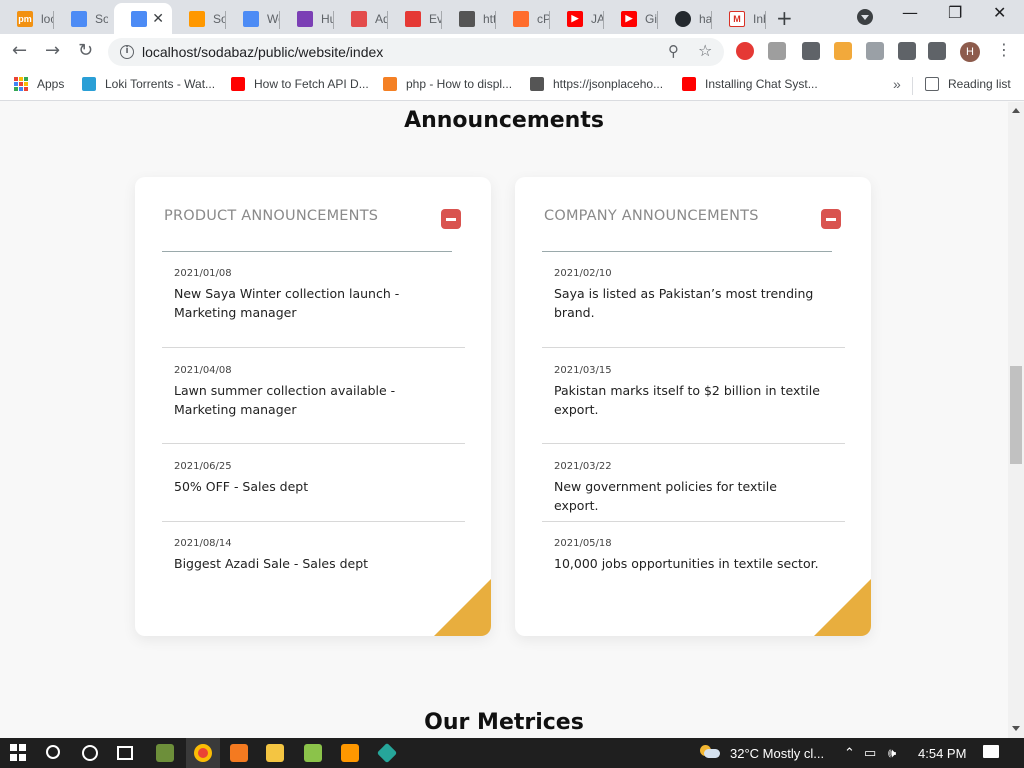 The height and width of the screenshot is (768, 1024). I want to click on browser-tab: Ad, so click(361, 18).